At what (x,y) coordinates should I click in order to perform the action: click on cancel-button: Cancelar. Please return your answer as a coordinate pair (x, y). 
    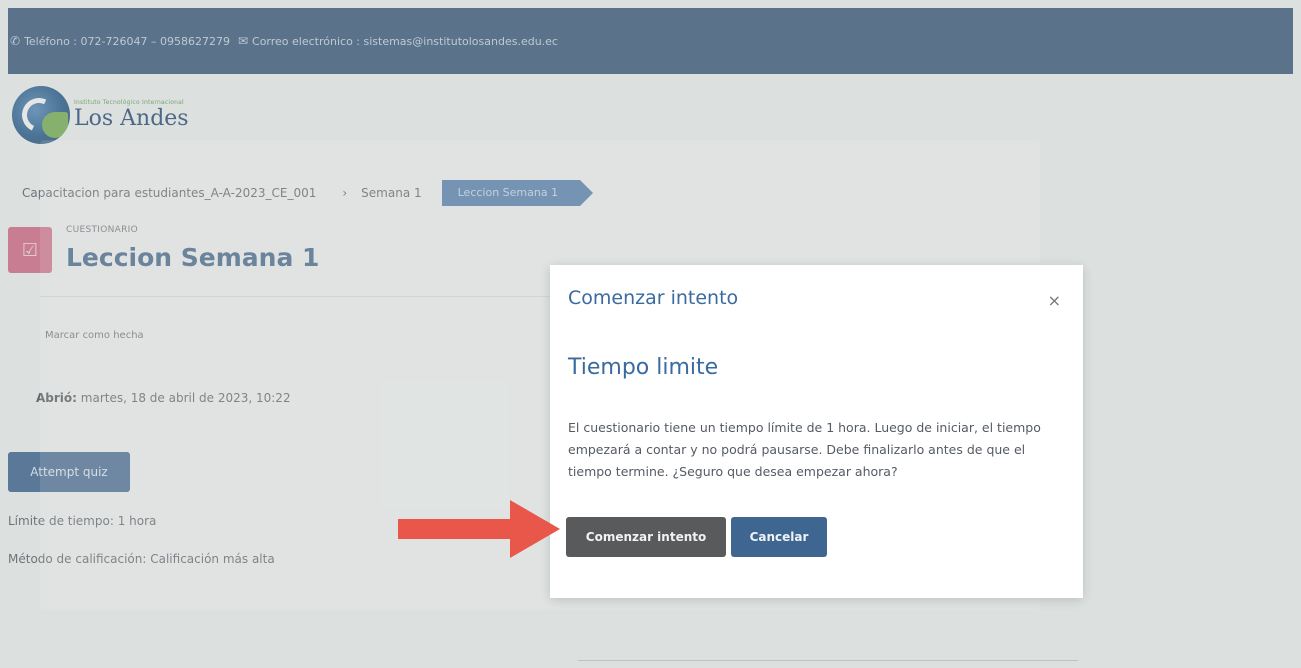
    Looking at the image, I should click on (779, 537).